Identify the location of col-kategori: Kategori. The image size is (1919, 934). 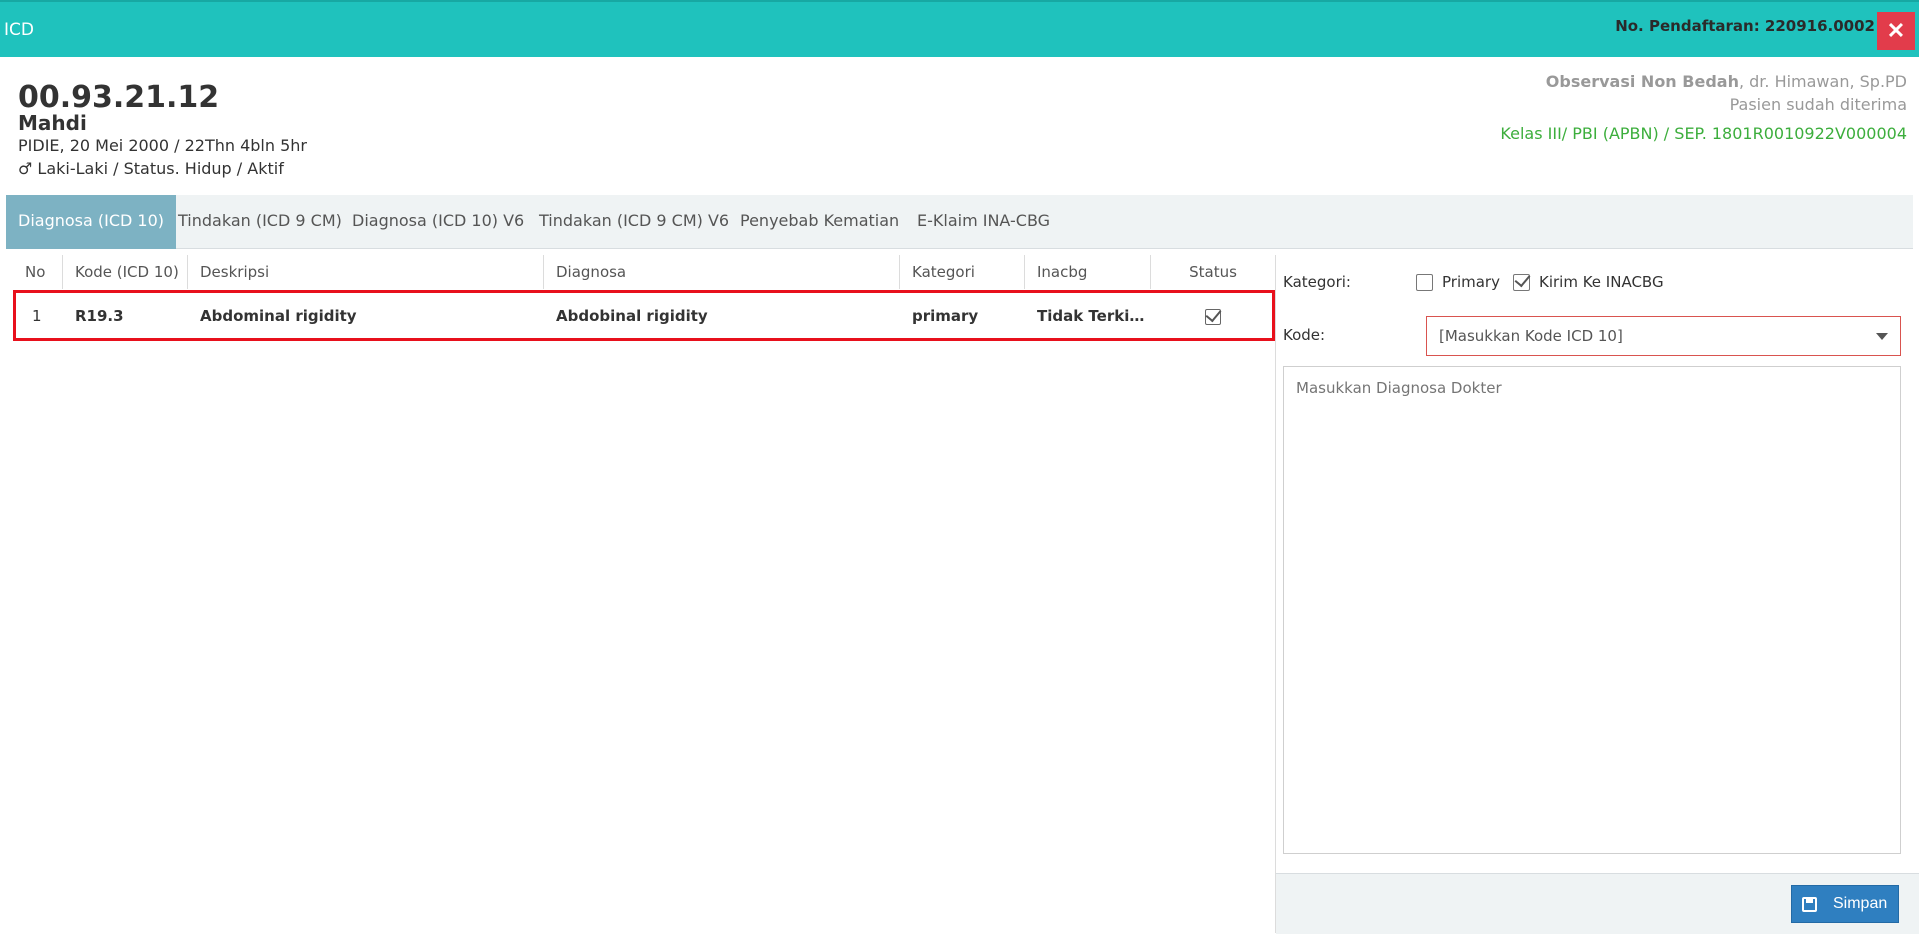
(961, 272).